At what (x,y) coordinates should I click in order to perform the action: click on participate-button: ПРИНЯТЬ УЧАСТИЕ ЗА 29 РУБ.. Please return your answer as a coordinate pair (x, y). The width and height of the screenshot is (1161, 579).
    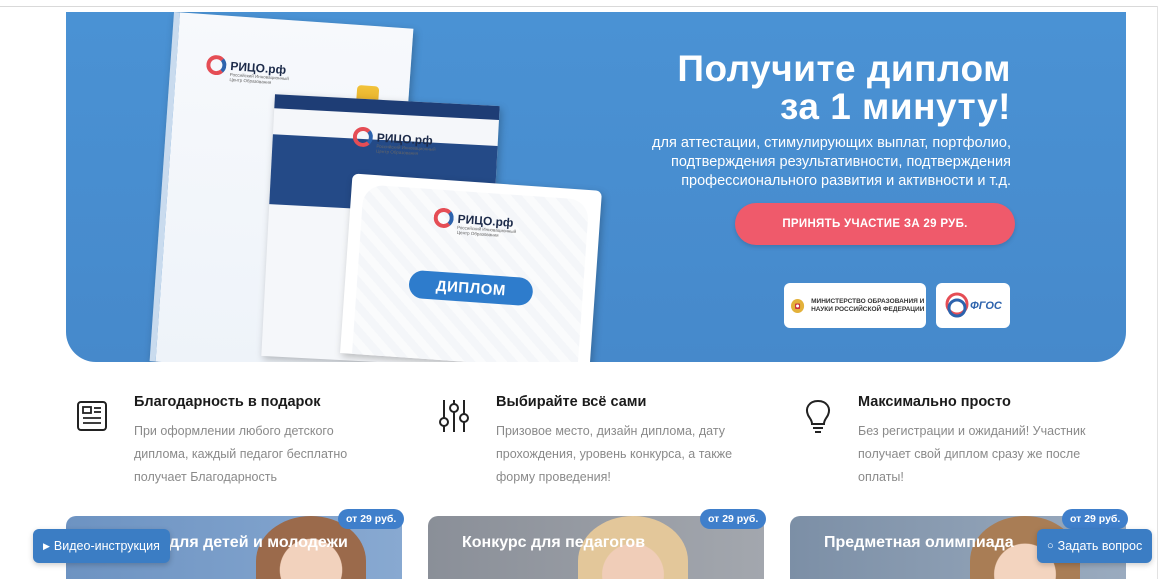
    Looking at the image, I should click on (875, 224).